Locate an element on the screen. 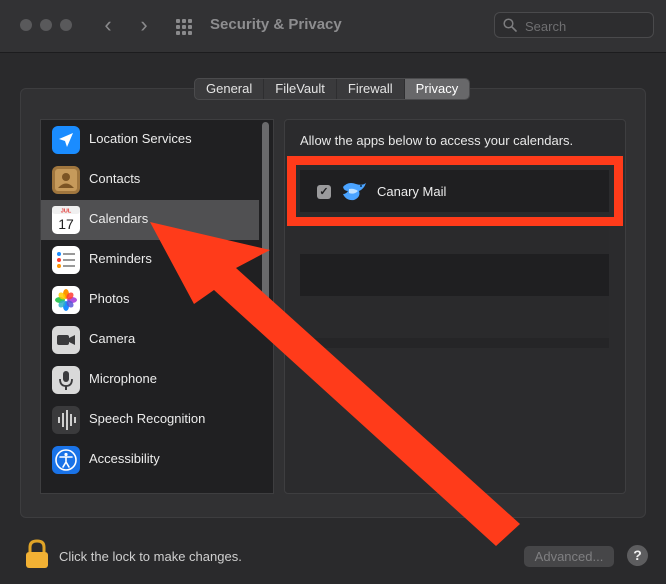  camera-icon is located at coordinates (66, 340).